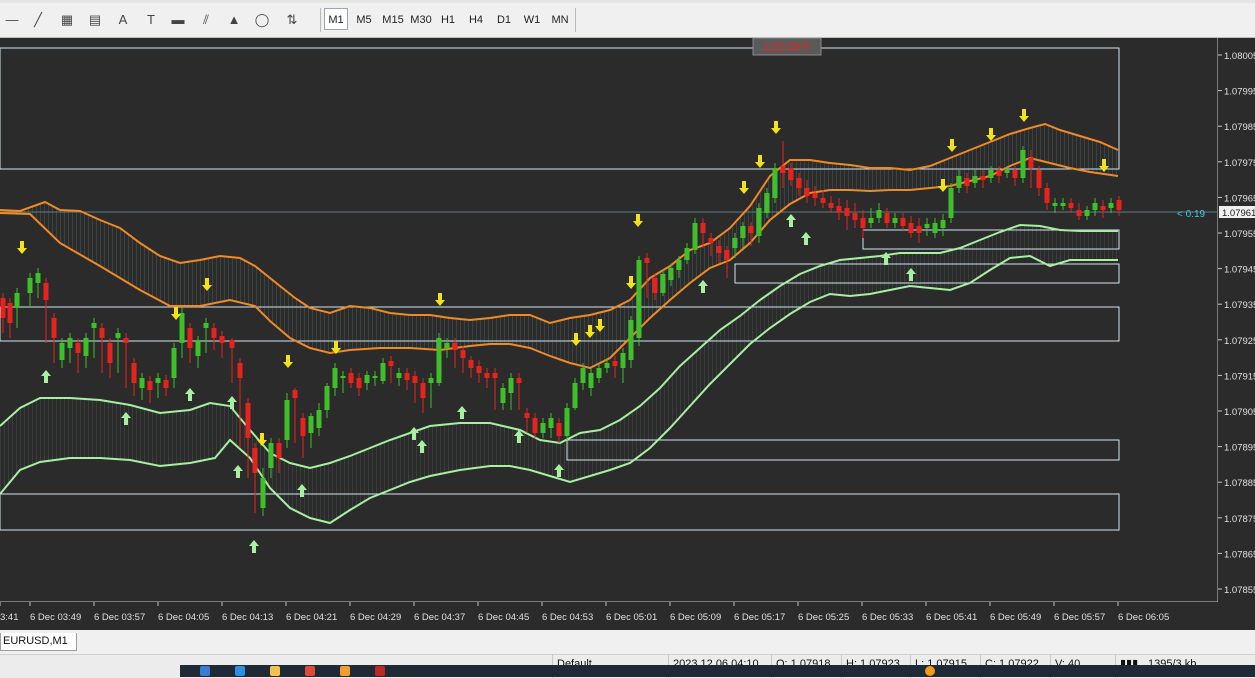  What do you see at coordinates (532, 19) in the screenshot?
I see `timeframe-w1-button: W1` at bounding box center [532, 19].